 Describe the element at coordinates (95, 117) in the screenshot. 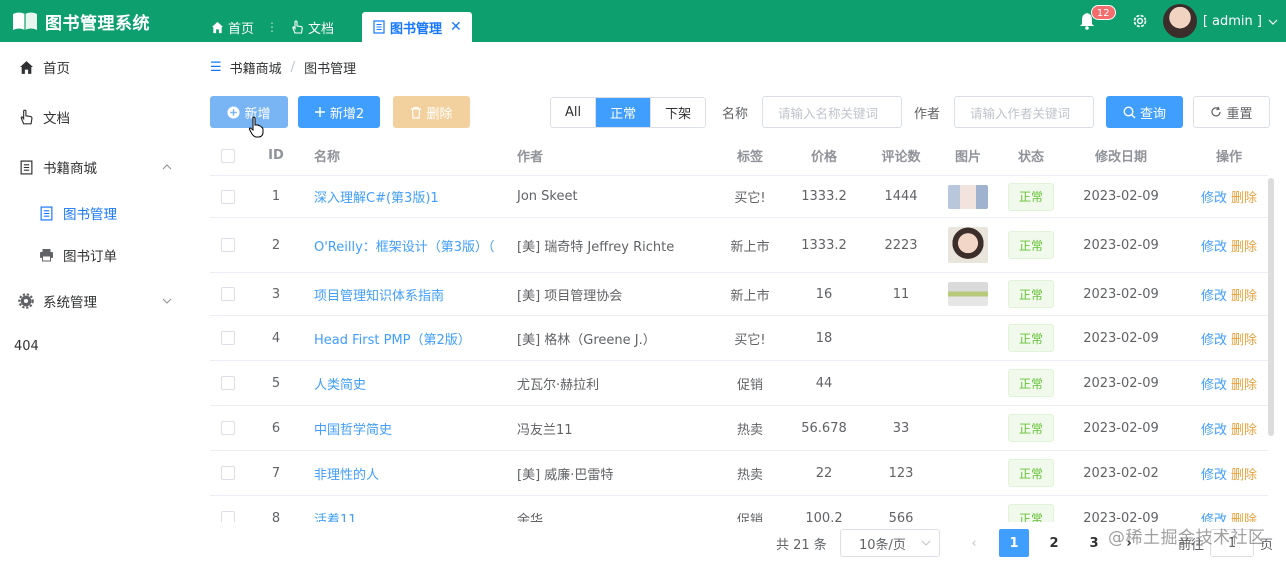

I see `sidebar-item-docs: 文档` at that location.